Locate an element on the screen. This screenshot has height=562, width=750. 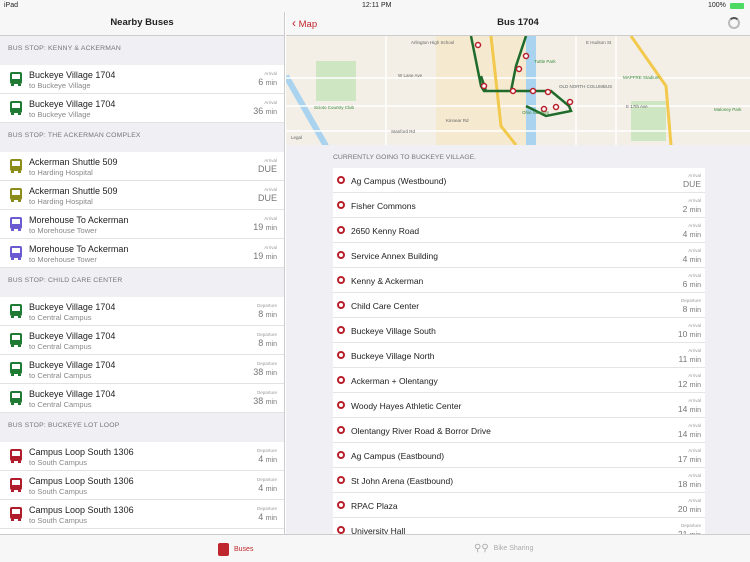
clock: 12:11 PM is located at coordinates (377, 5).